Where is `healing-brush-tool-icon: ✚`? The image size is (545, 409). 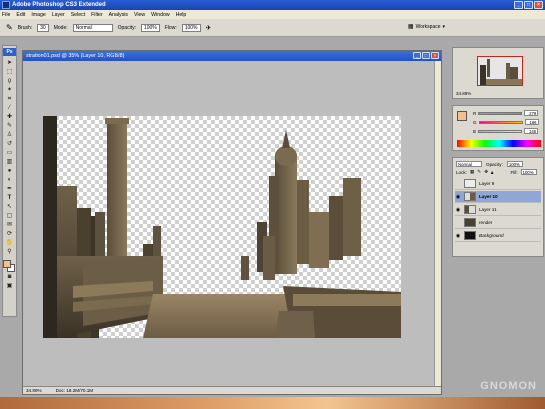 healing-brush-tool-icon: ✚ is located at coordinates (9, 117).